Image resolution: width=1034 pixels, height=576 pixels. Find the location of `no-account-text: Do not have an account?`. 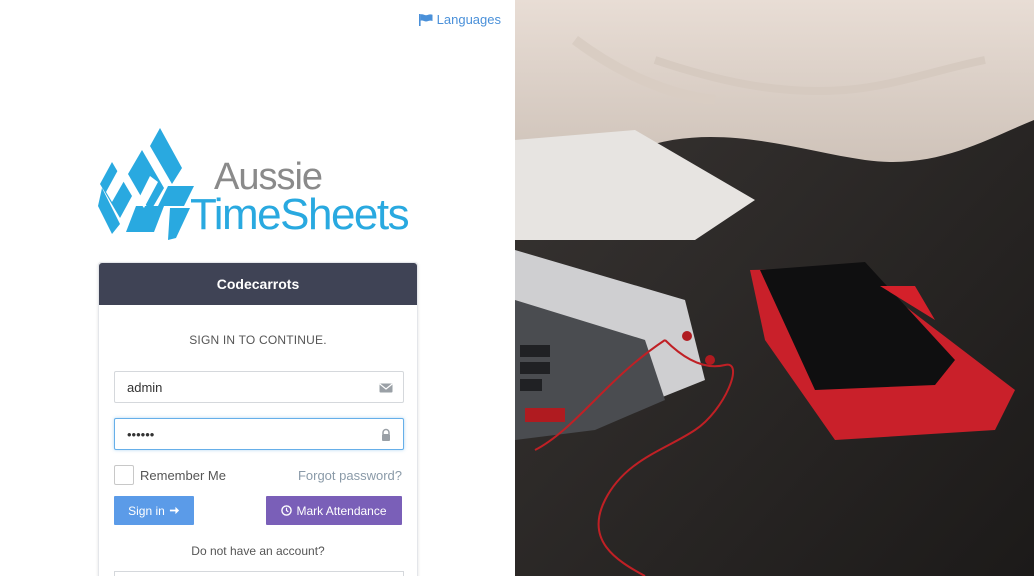

no-account-text: Do not have an account? is located at coordinates (258, 551).